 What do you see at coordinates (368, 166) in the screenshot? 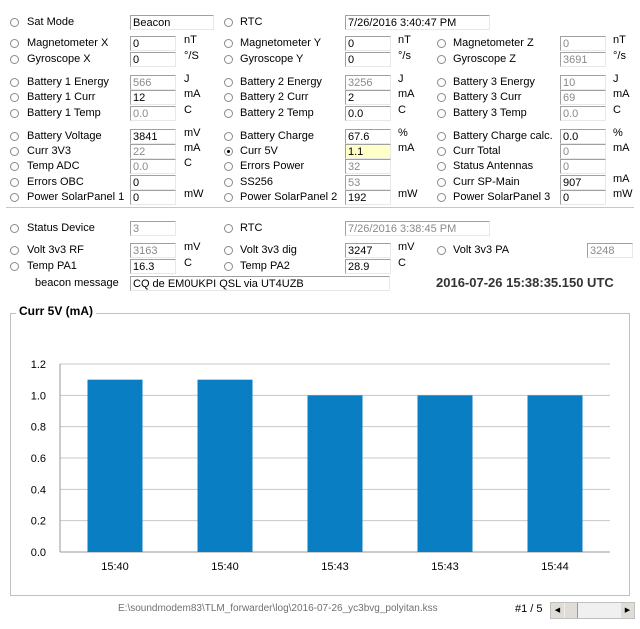
I see `field-errors-power: 32` at bounding box center [368, 166].